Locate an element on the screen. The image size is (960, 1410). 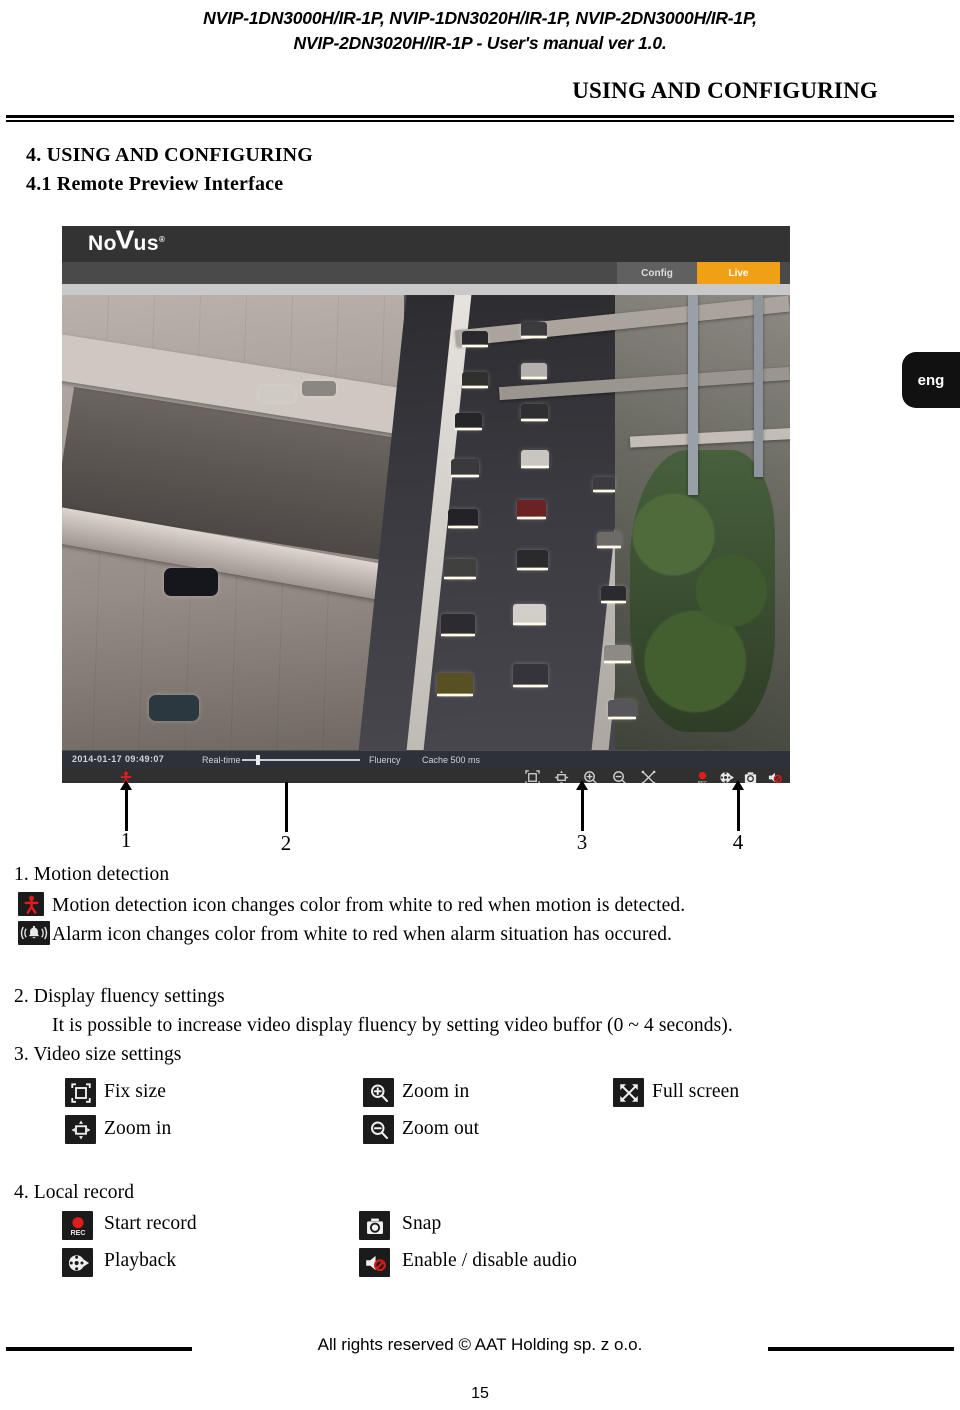
motion-detection-icon is located at coordinates (31, 904).